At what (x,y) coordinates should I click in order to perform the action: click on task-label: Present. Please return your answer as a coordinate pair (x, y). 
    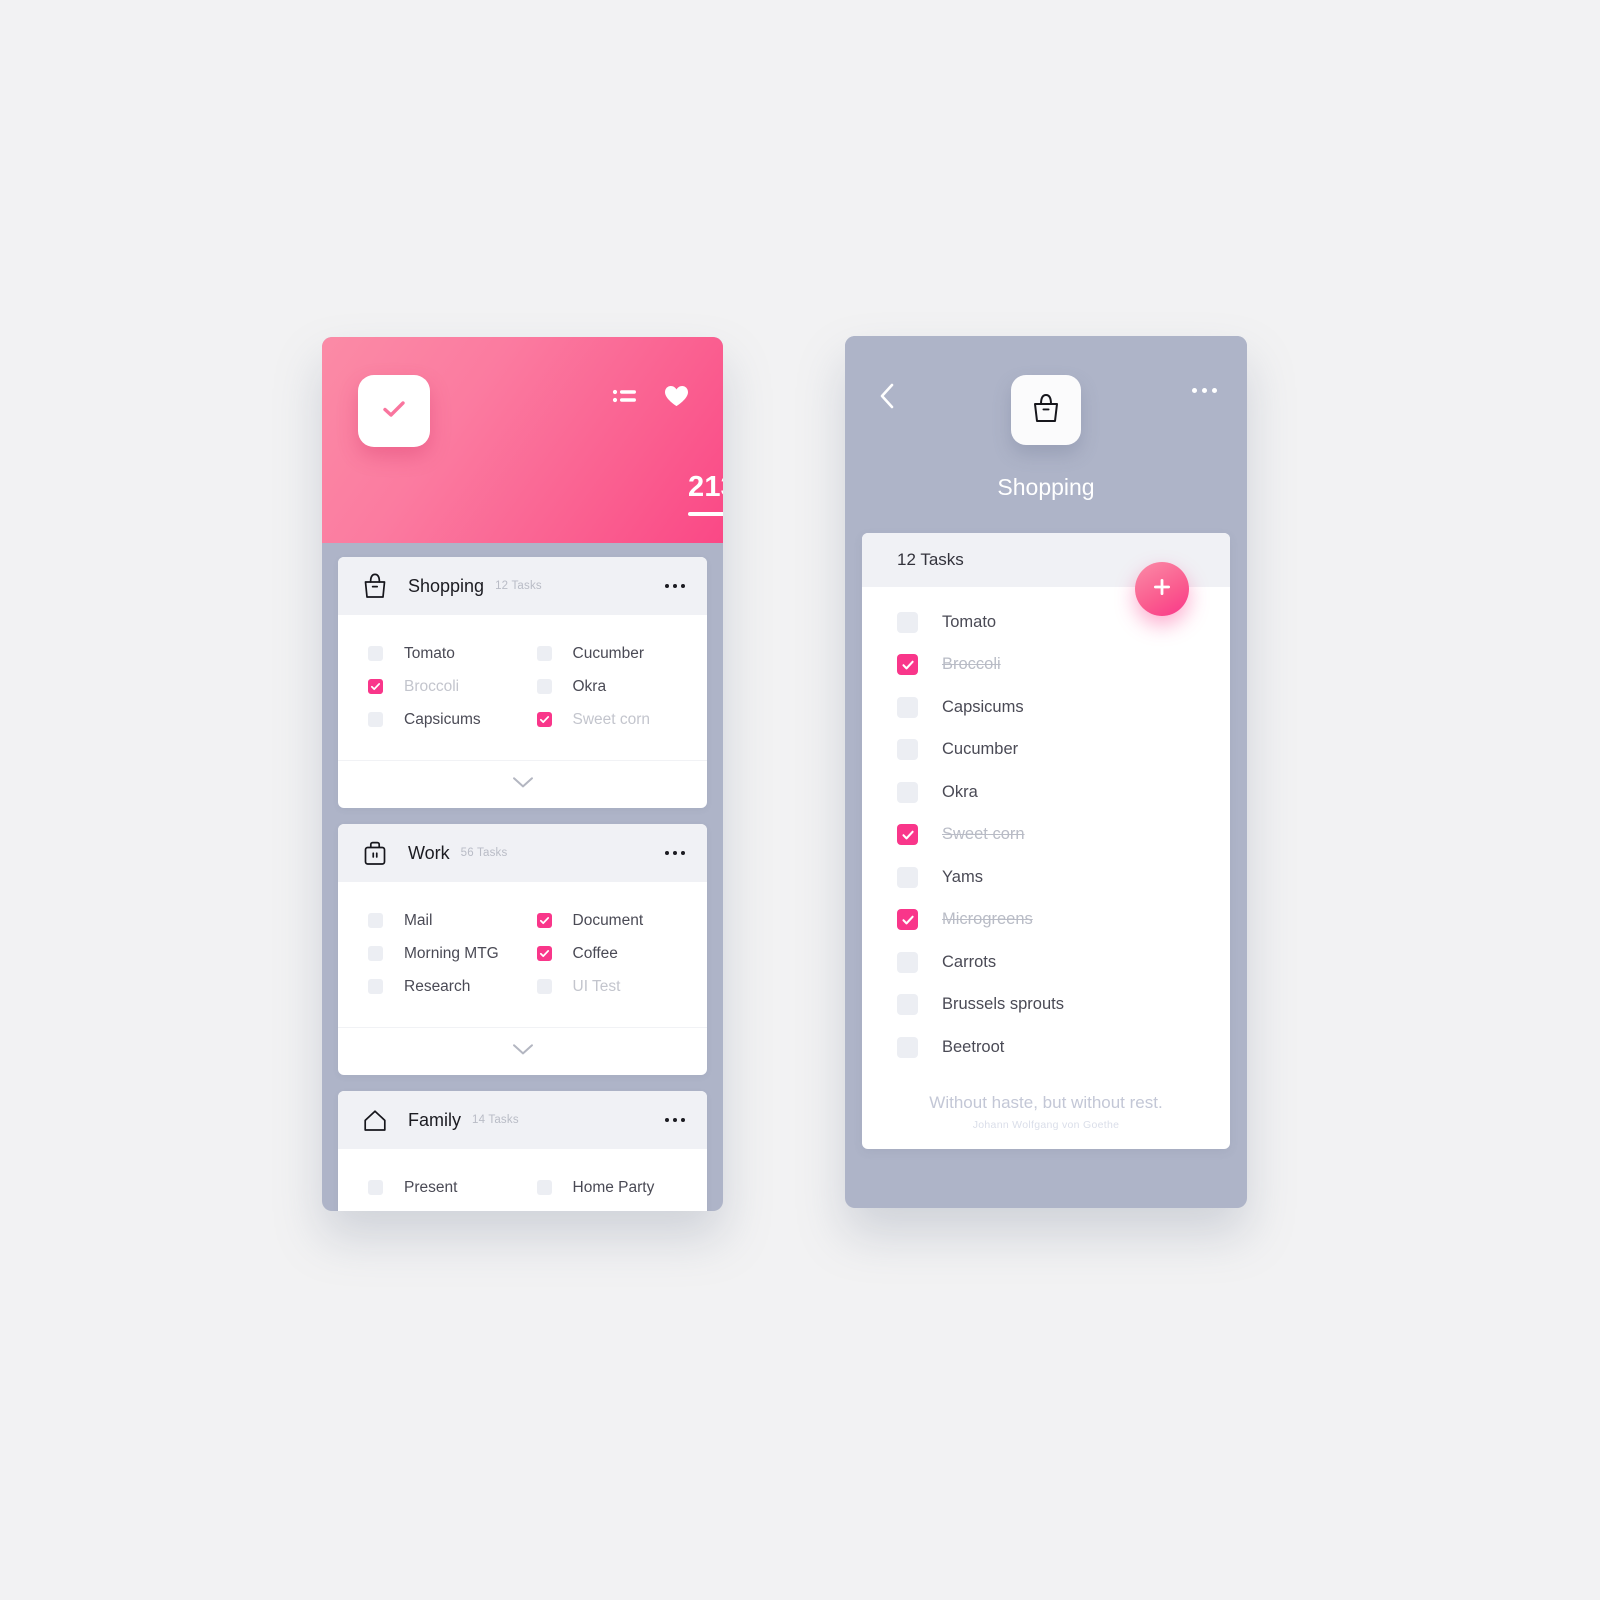
    Looking at the image, I should click on (431, 1187).